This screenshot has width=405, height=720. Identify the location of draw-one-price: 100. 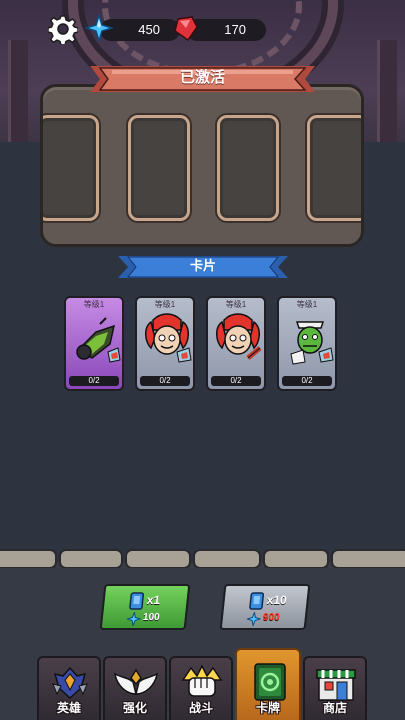
(151, 617).